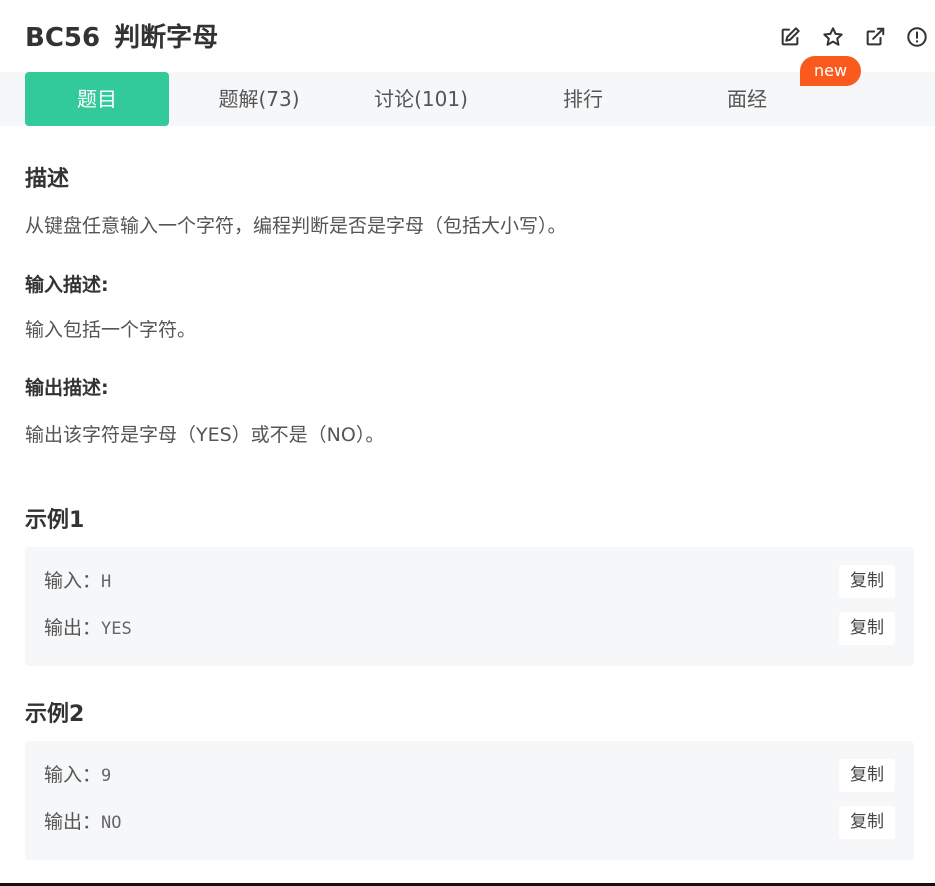 Image resolution: width=935 pixels, height=886 pixels. Describe the element at coordinates (116, 629) in the screenshot. I see `output-value: YES` at that location.